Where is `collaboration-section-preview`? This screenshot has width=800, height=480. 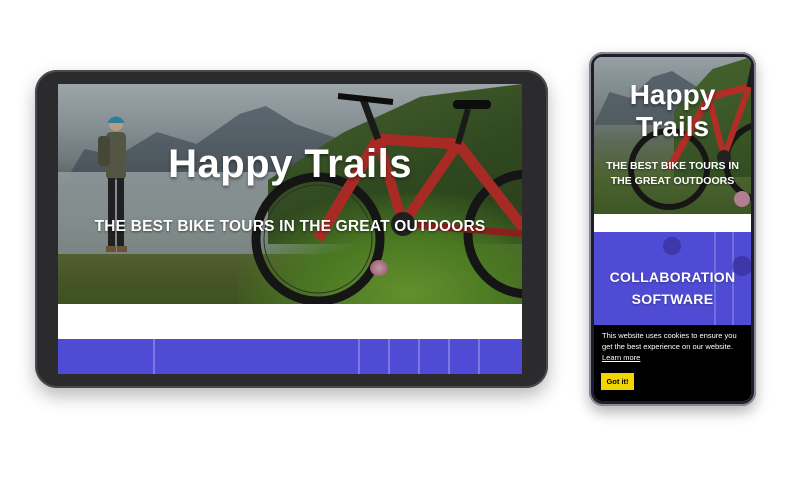
collaboration-section-preview is located at coordinates (290, 356).